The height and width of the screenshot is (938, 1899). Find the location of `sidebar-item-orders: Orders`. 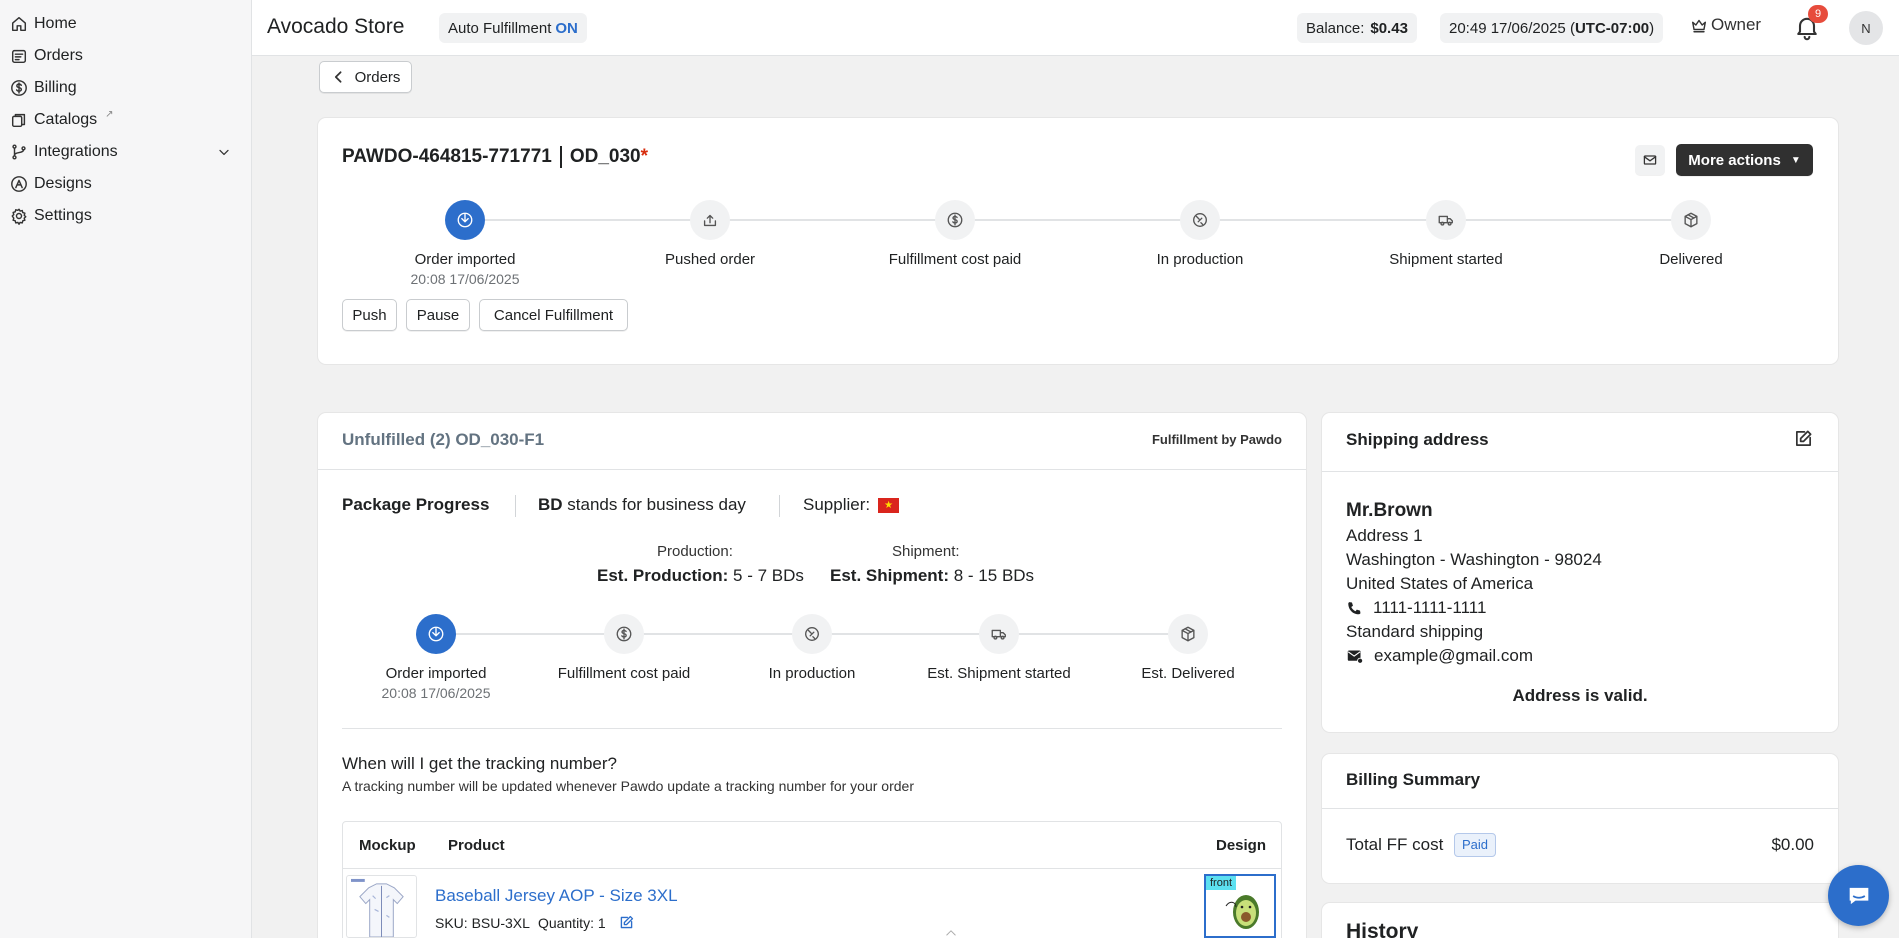

sidebar-item-orders: Orders is located at coordinates (46, 56).